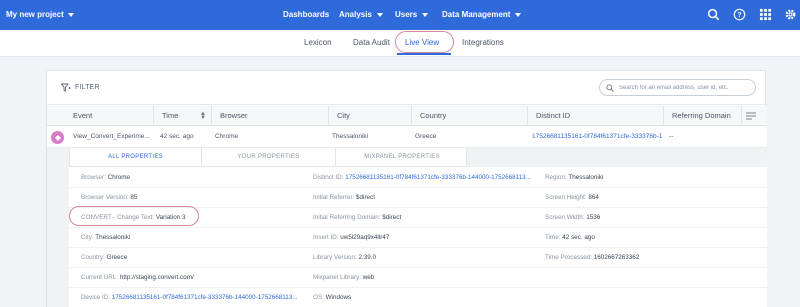  What do you see at coordinates (338, 297) in the screenshot?
I see `property-value: Windows` at bounding box center [338, 297].